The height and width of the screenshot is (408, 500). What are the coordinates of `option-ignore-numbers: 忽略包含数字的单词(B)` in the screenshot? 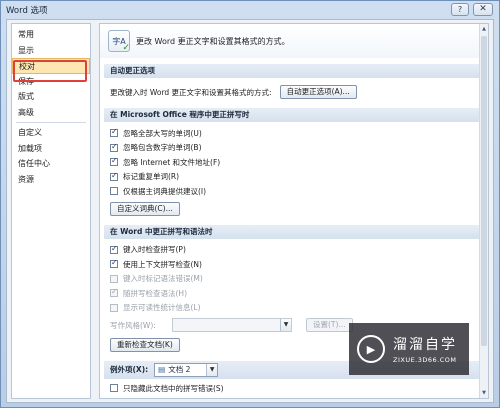 It's located at (294, 148).